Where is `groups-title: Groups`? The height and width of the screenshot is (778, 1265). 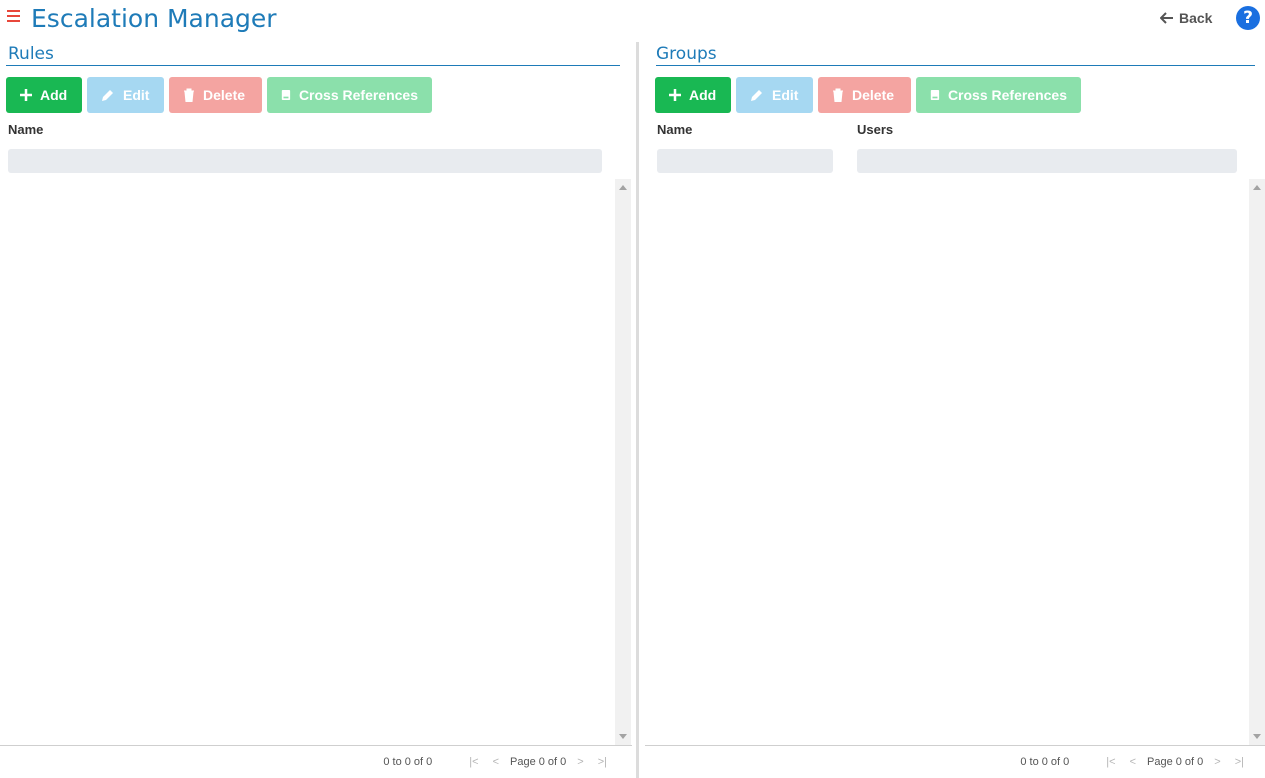
groups-title: Groups is located at coordinates (686, 54).